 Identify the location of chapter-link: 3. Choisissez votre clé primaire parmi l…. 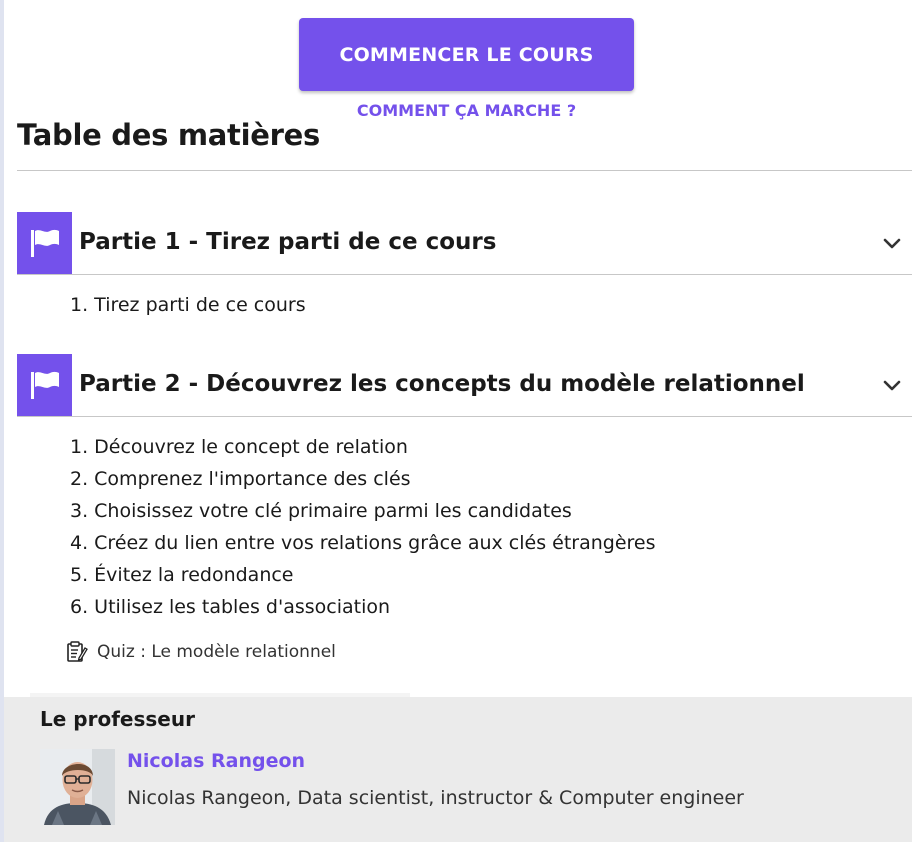
(363, 511).